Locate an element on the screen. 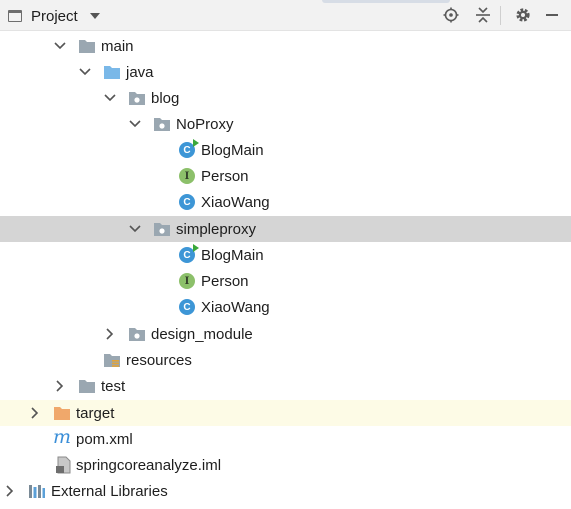 The image size is (571, 509). tree-node-external-libraries: External Libraries is located at coordinates (285, 491).